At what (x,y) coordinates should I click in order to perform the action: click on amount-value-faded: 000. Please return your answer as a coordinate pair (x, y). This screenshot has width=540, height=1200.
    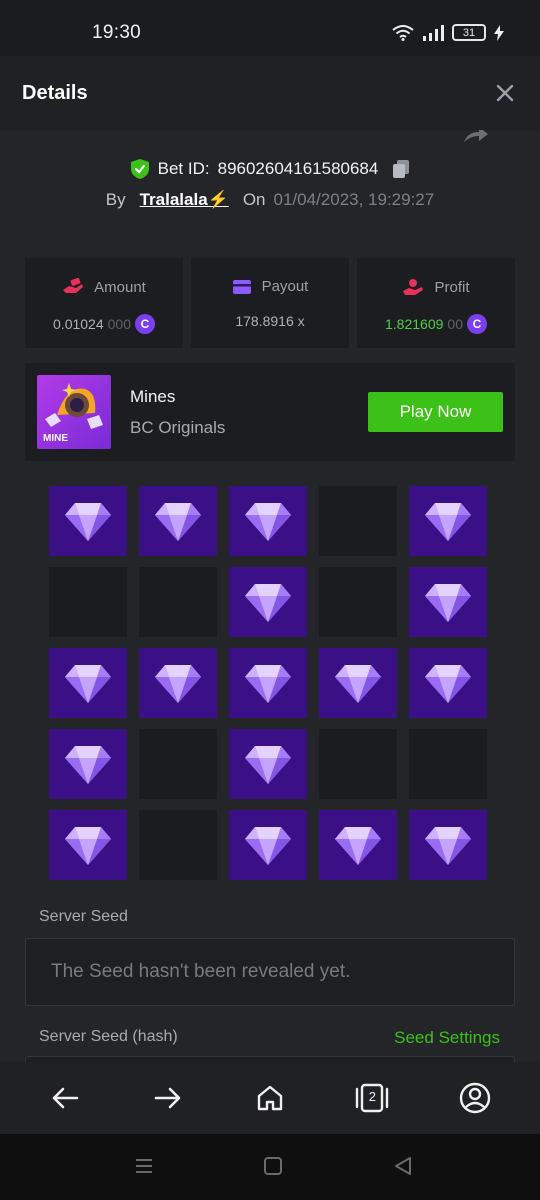
    Looking at the image, I should click on (119, 324).